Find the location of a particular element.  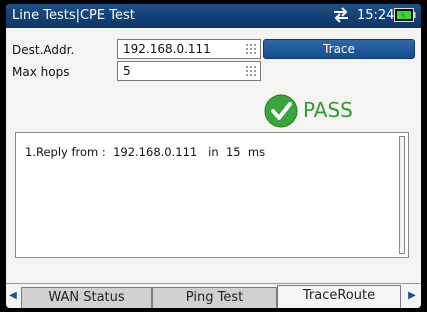

clock-time: 15:24 is located at coordinates (376, 15).